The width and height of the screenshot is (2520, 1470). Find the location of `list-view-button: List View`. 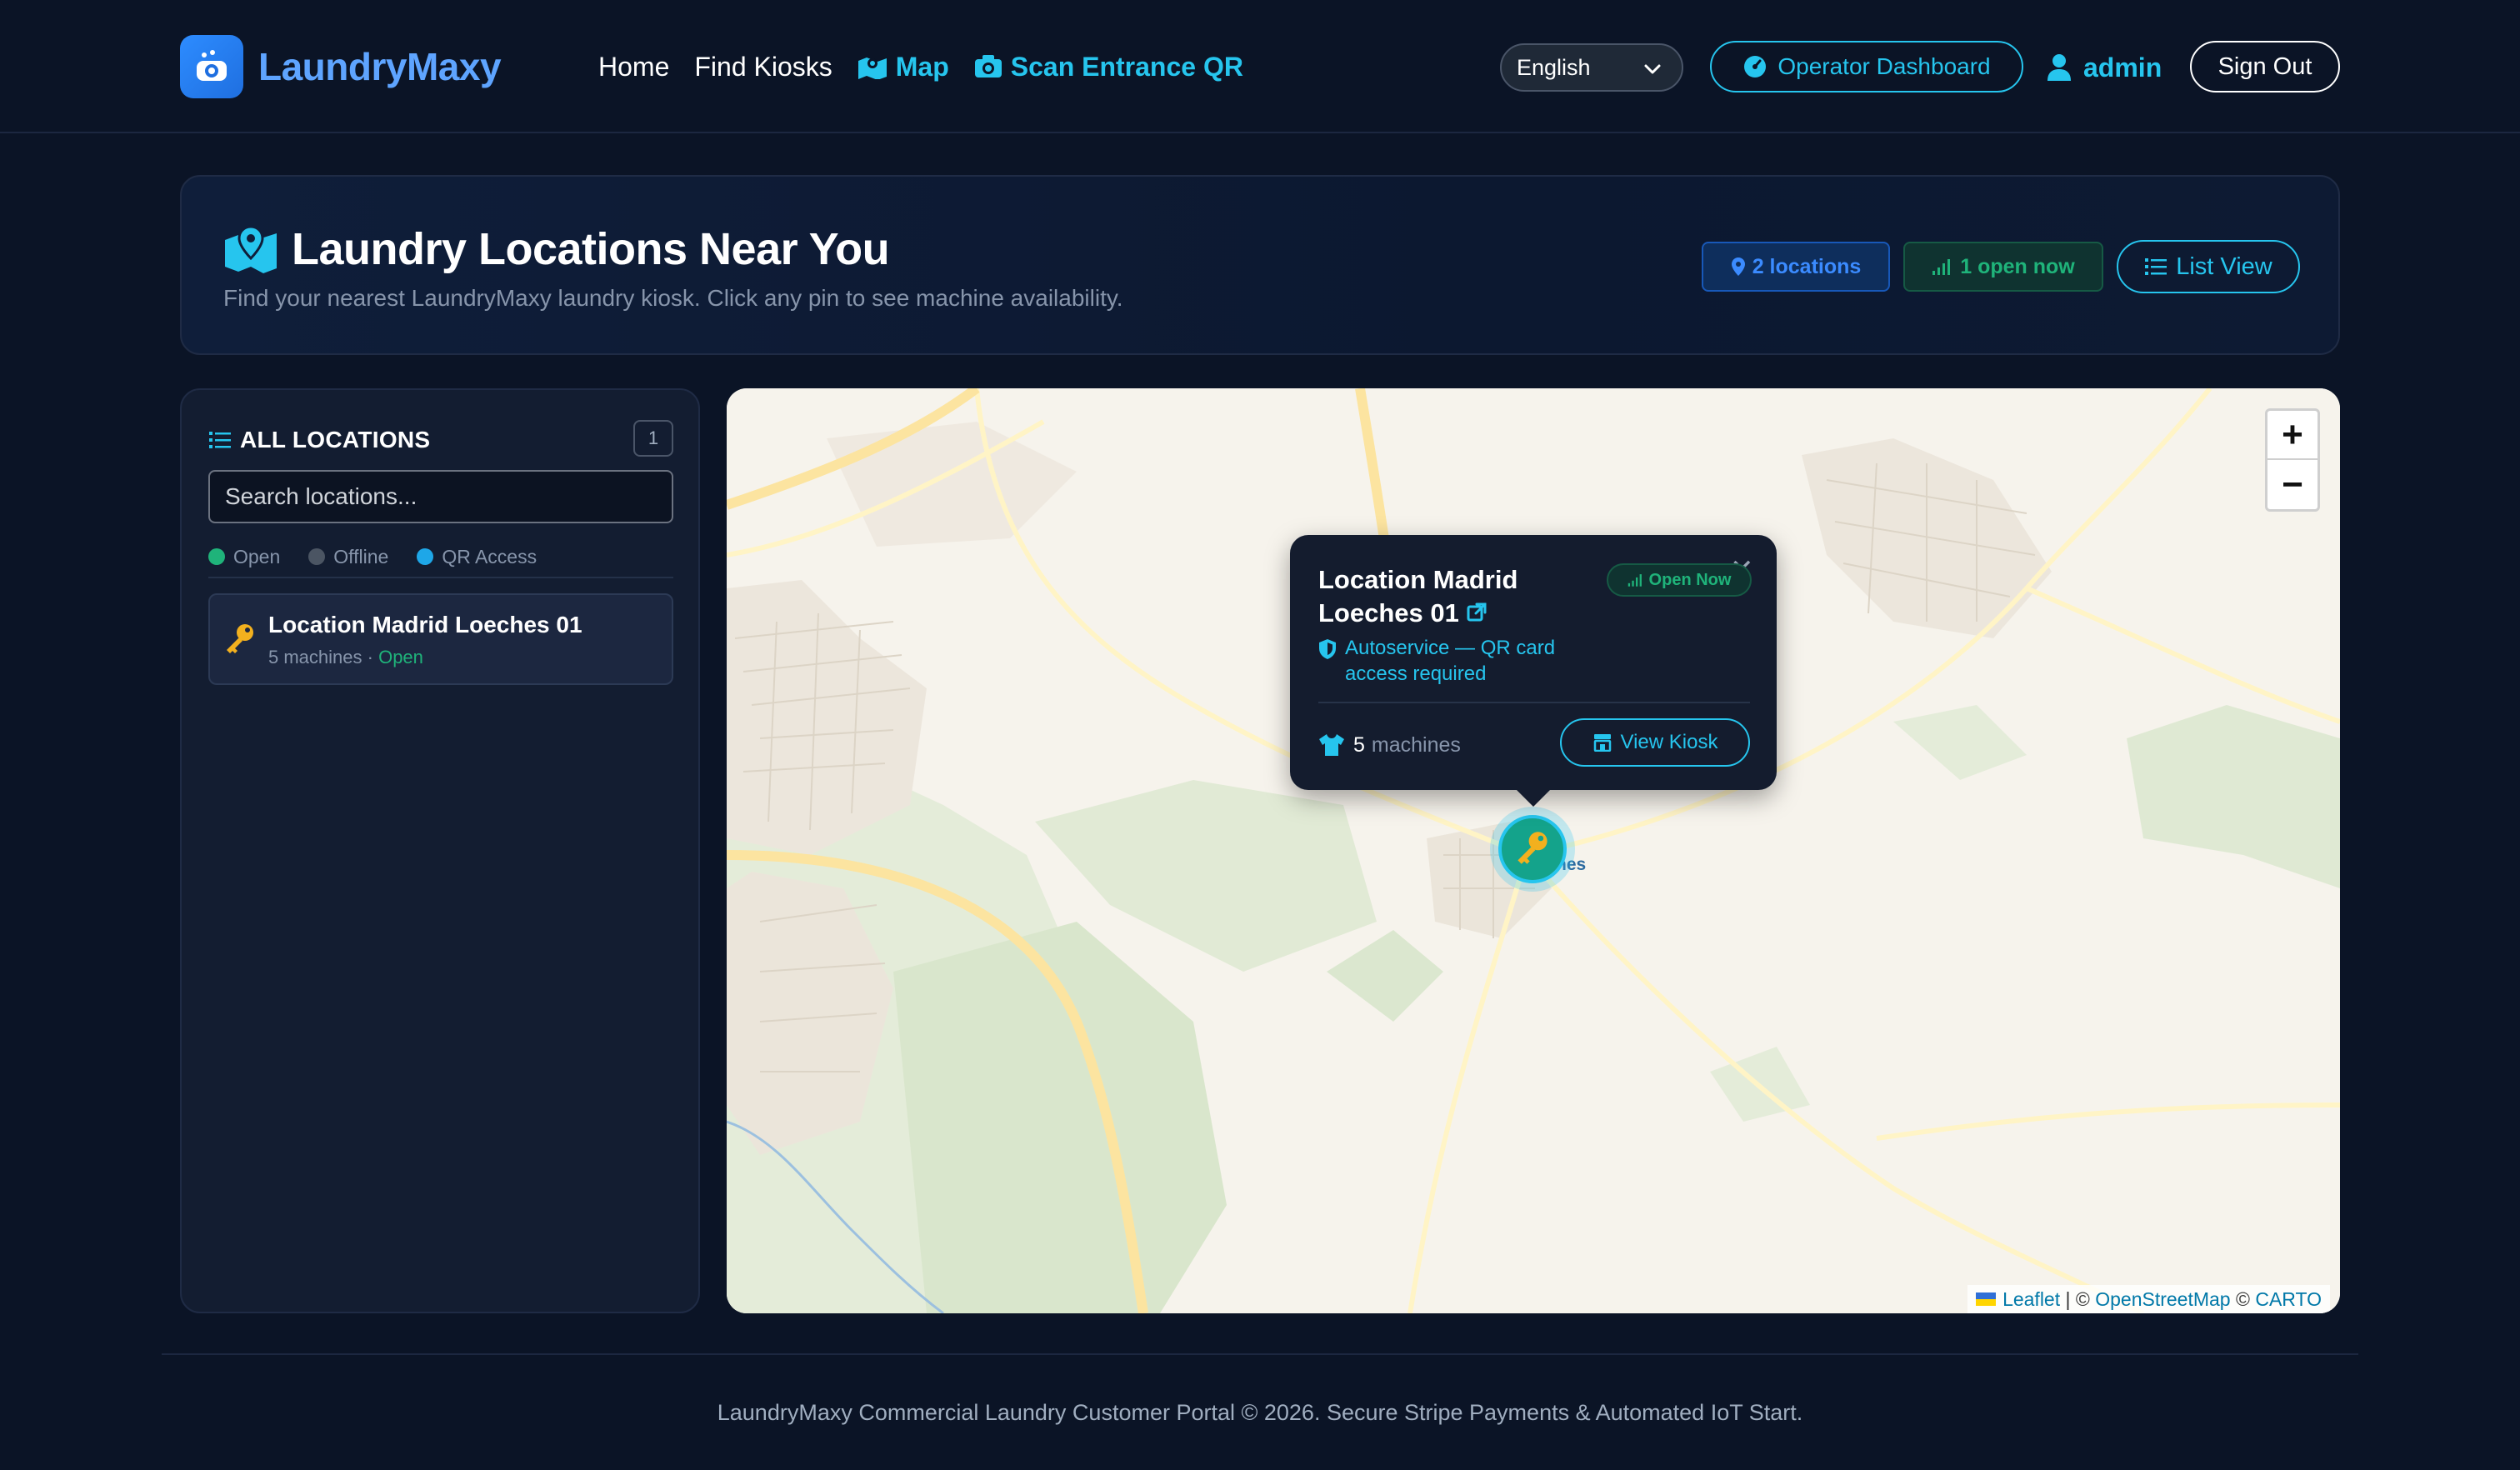

list-view-button: List View is located at coordinates (2208, 266).